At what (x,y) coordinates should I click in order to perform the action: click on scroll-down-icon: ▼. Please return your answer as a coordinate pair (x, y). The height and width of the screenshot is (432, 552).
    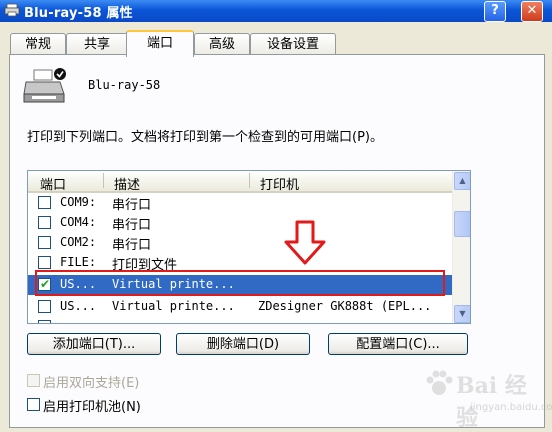
    Looking at the image, I should click on (462, 314).